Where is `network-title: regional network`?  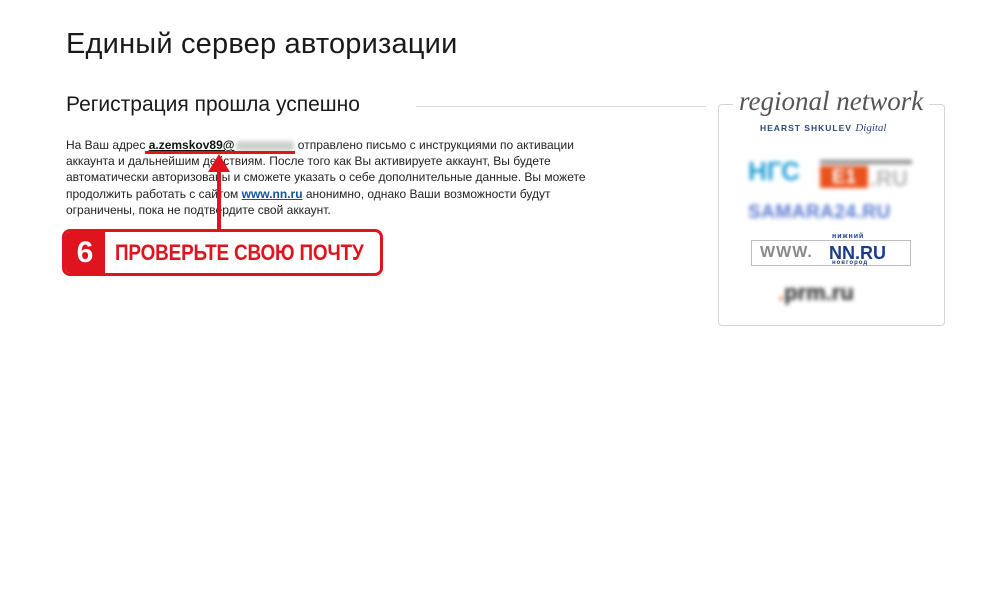 network-title: regional network is located at coordinates (831, 101).